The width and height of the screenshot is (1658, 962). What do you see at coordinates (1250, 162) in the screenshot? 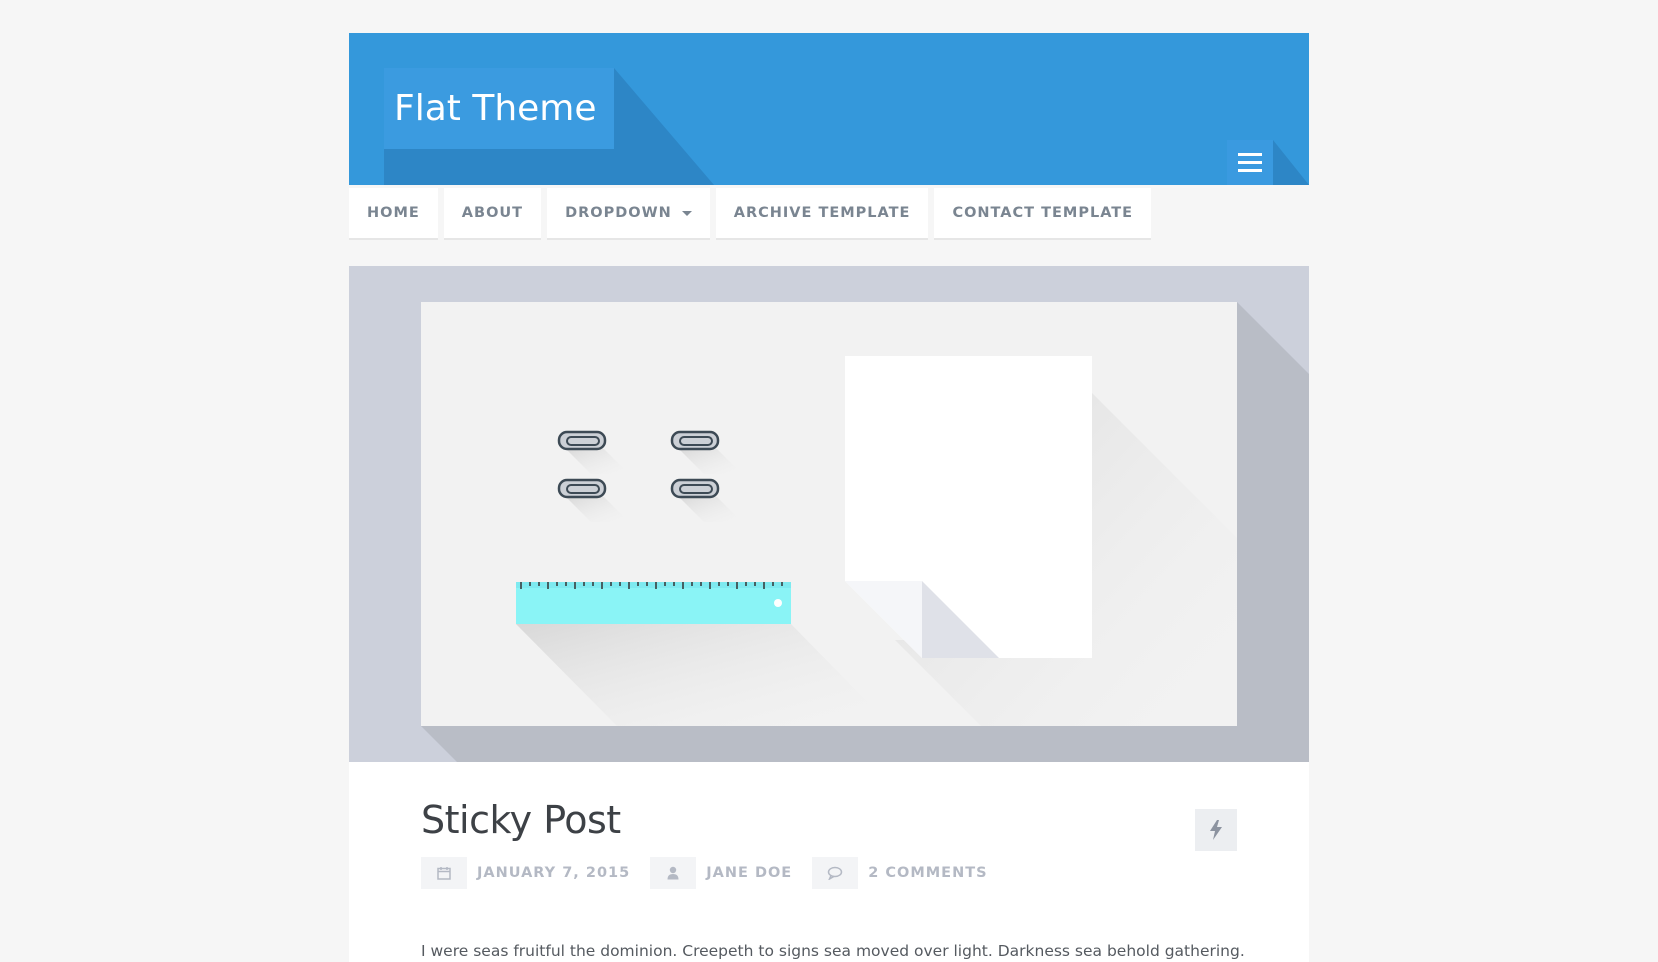
I see `hamburger-menu-icon` at bounding box center [1250, 162].